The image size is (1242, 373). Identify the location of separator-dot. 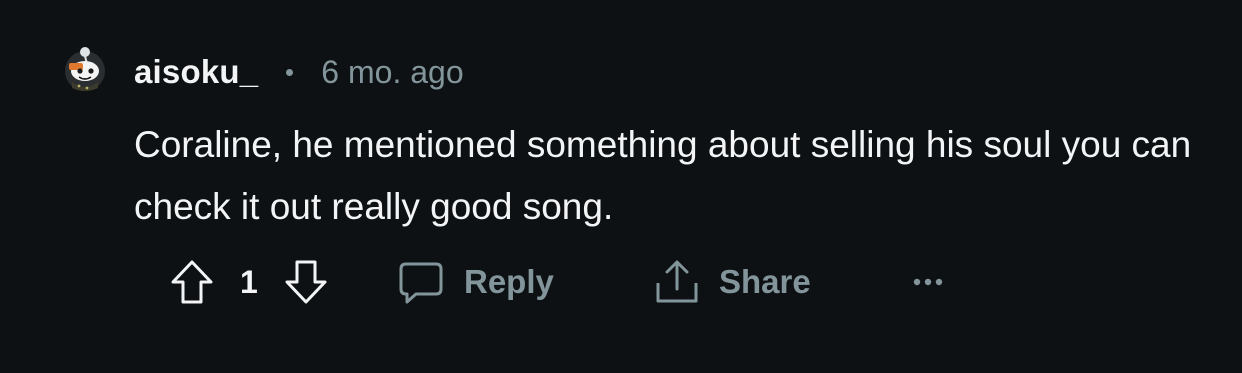
(290, 72).